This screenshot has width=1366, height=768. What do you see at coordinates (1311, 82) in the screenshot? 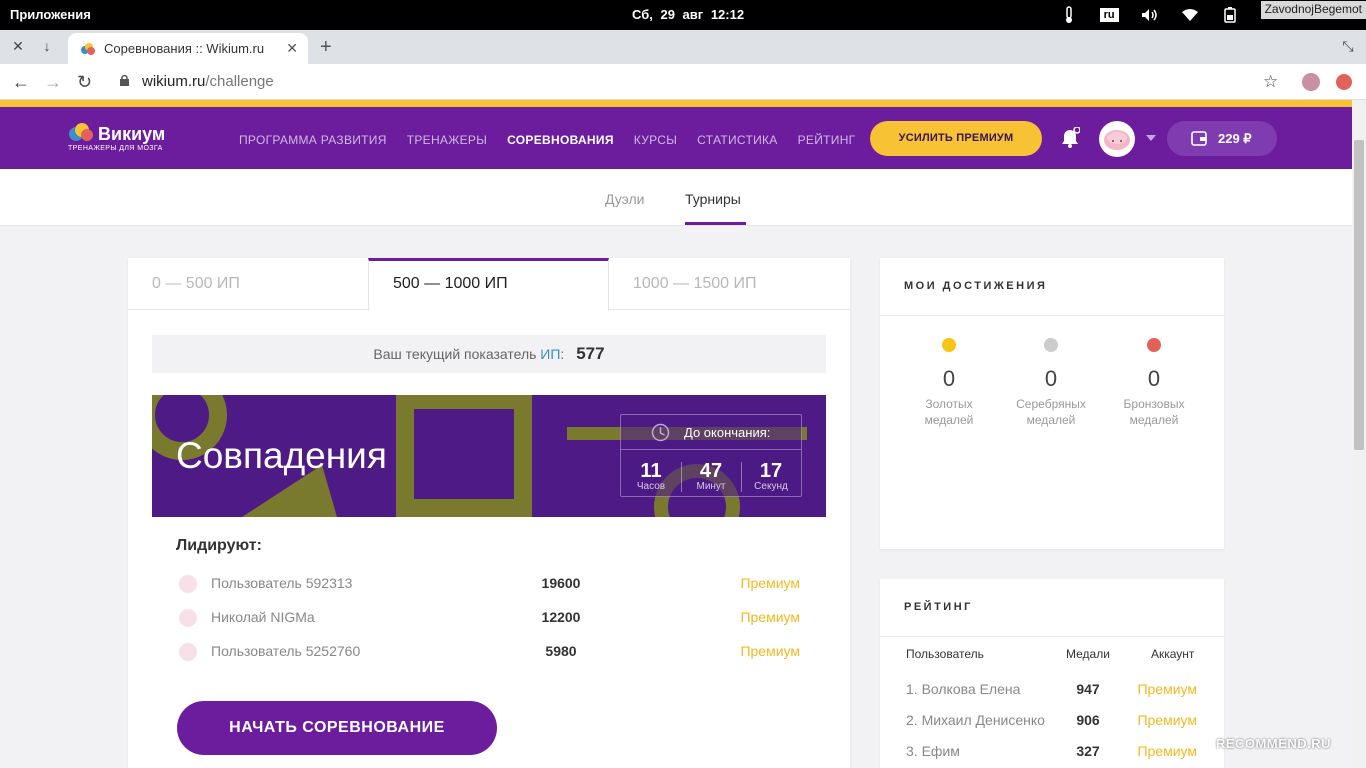
I see `profile-avatar-icon` at bounding box center [1311, 82].